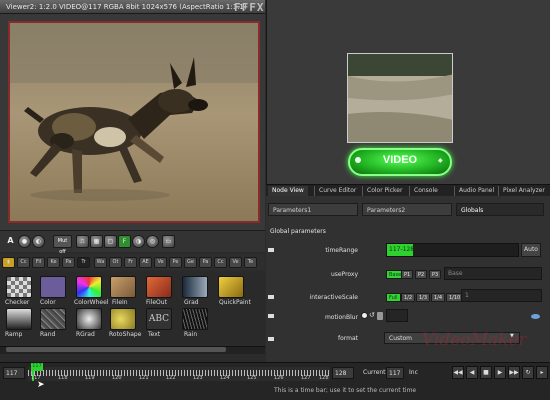 Image resolution: width=550 pixels, height=400 pixels. I want to click on scale-quarter-button: 1/4, so click(438, 297).